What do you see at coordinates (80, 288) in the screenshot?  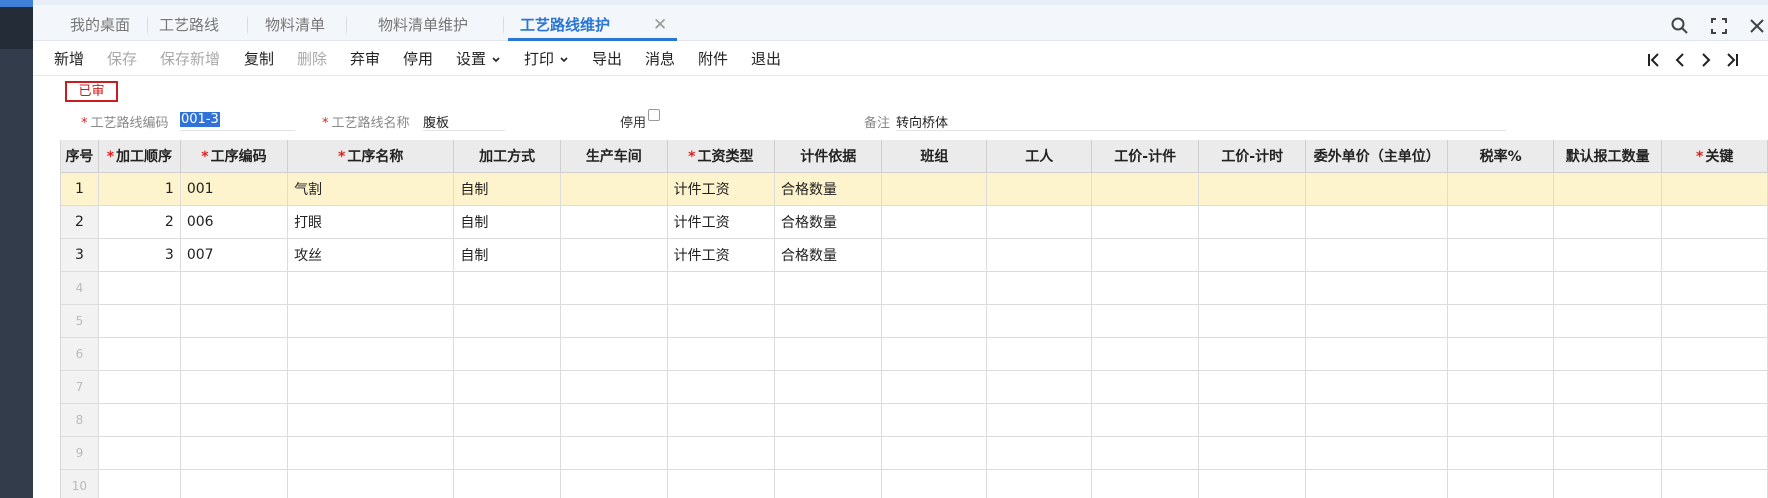 I see `row-number: 4` at bounding box center [80, 288].